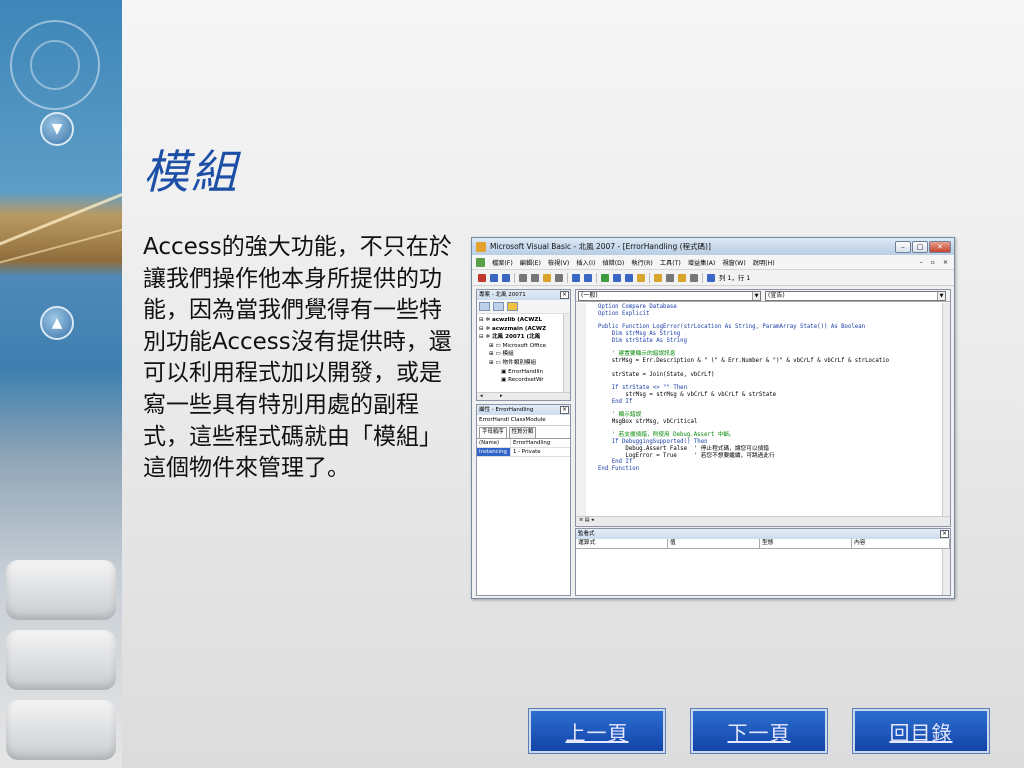 Image resolution: width=1024 pixels, height=768 pixels. I want to click on decorative-light-ray, so click(61, 211).